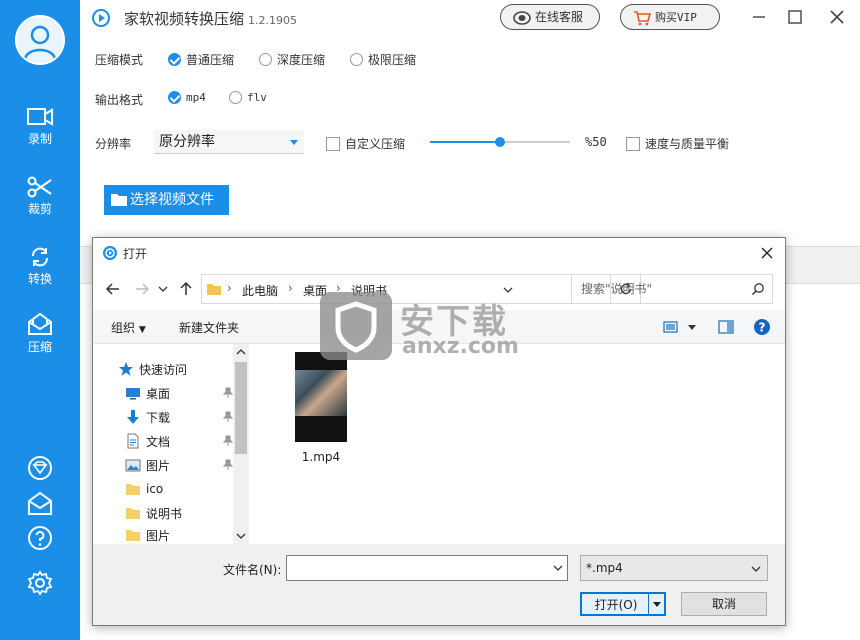 This screenshot has height=640, width=860. Describe the element at coordinates (158, 393) in the screenshot. I see `tree-item-label: 桌面` at that location.